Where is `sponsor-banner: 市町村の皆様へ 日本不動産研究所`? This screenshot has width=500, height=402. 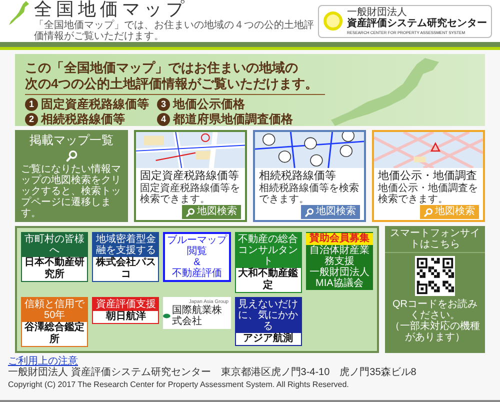 sponsor-banner: 市町村の皆様へ 日本不動産研究所 is located at coordinates (54, 257).